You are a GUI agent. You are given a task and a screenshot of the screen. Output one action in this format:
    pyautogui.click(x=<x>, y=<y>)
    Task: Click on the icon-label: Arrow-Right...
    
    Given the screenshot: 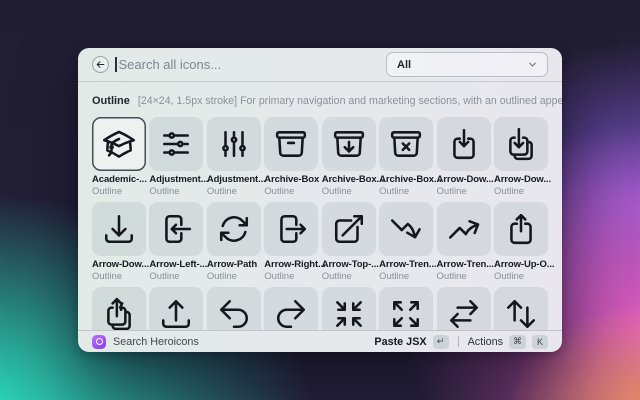 What is the action you would take?
    pyautogui.click(x=295, y=264)
    